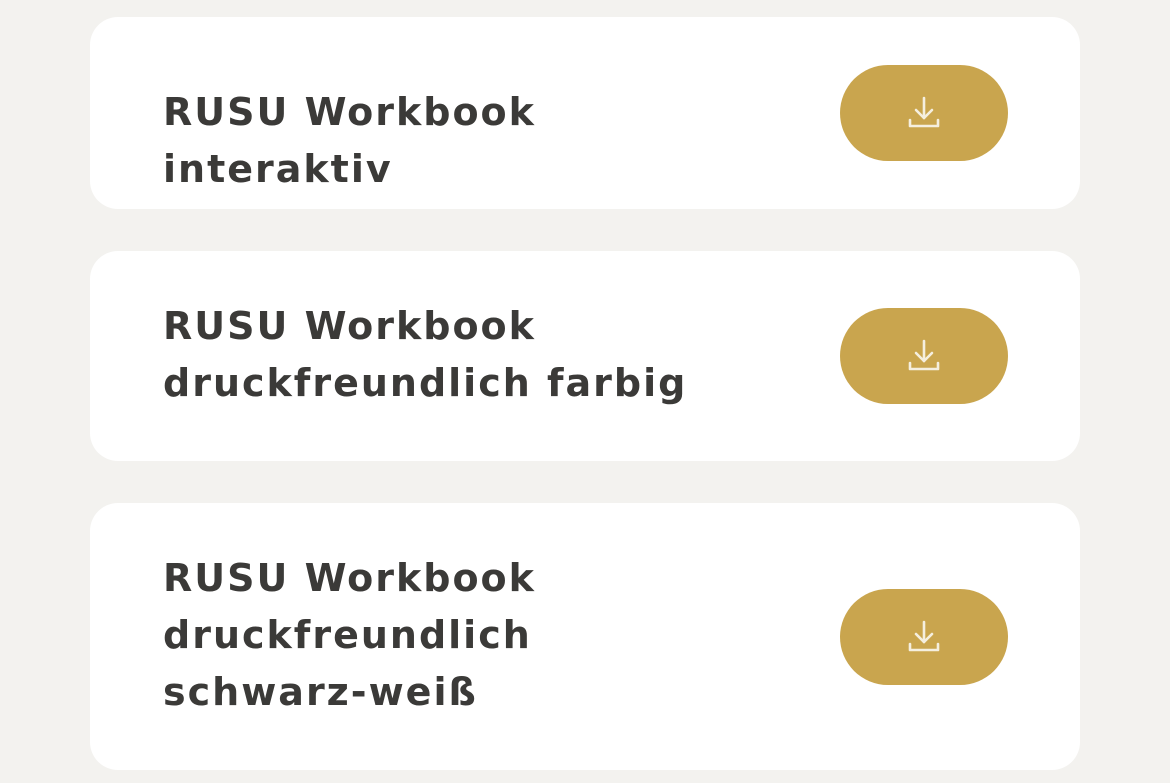 The image size is (1170, 783). I want to click on download-title: RUSU Workbook interaktiv, so click(349, 140).